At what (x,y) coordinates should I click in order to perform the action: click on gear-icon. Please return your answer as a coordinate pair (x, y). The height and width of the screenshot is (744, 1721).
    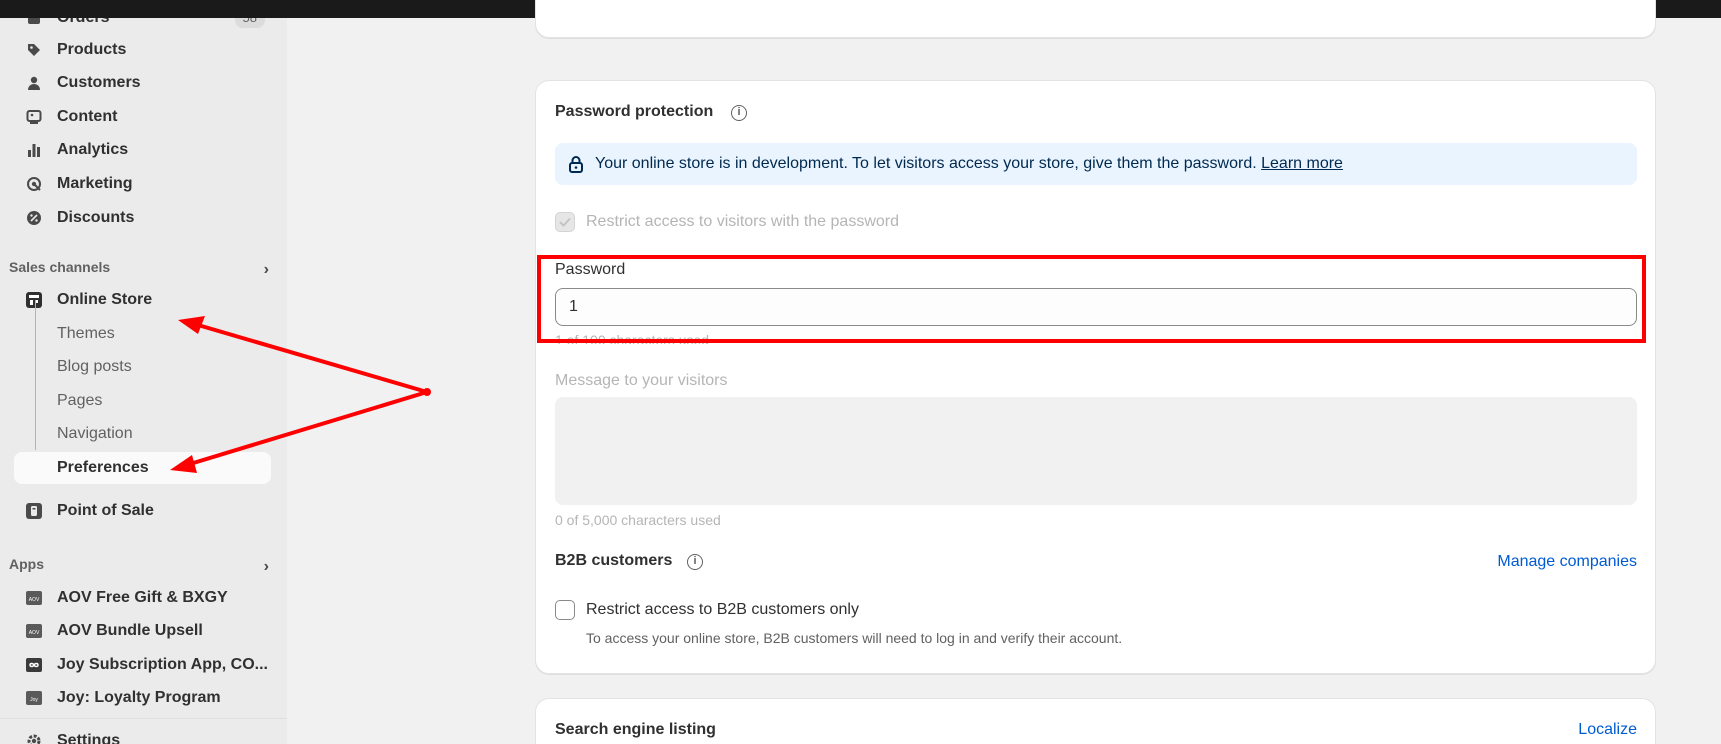
    Looking at the image, I should click on (34, 738).